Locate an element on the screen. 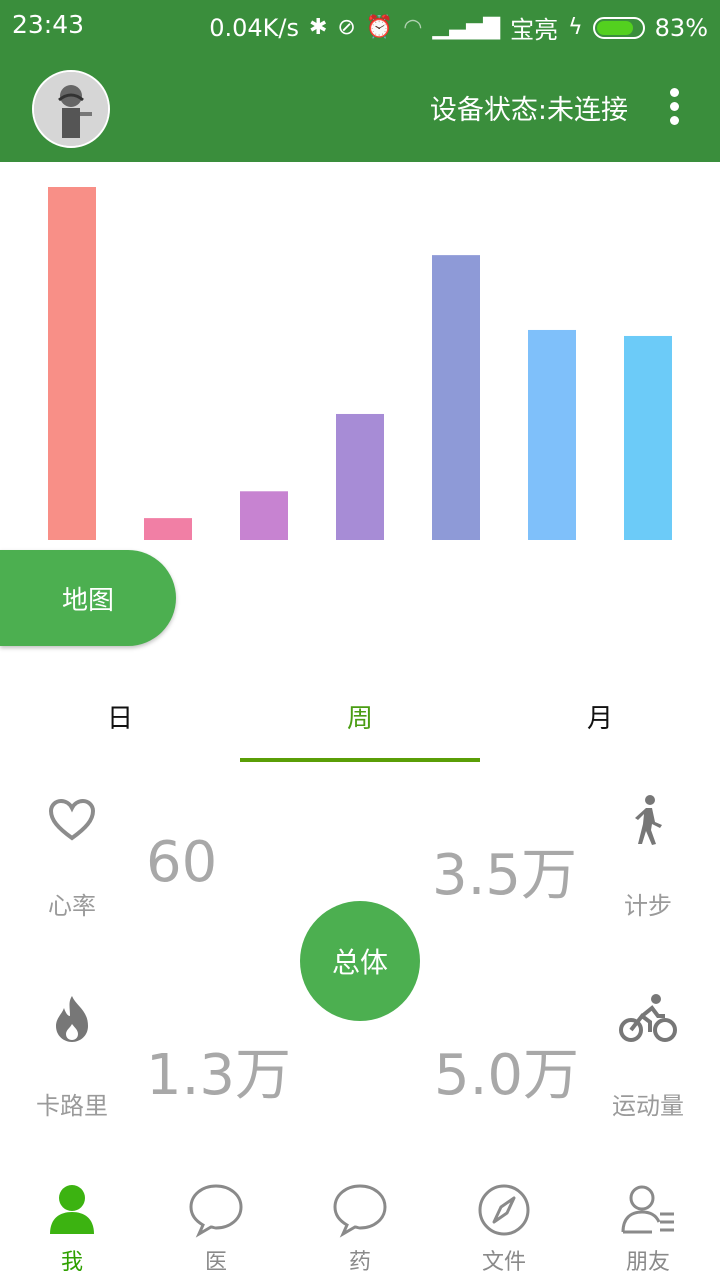 This screenshot has height=1280, width=720. heart-rate-label: 心率 is located at coordinates (72, 906).